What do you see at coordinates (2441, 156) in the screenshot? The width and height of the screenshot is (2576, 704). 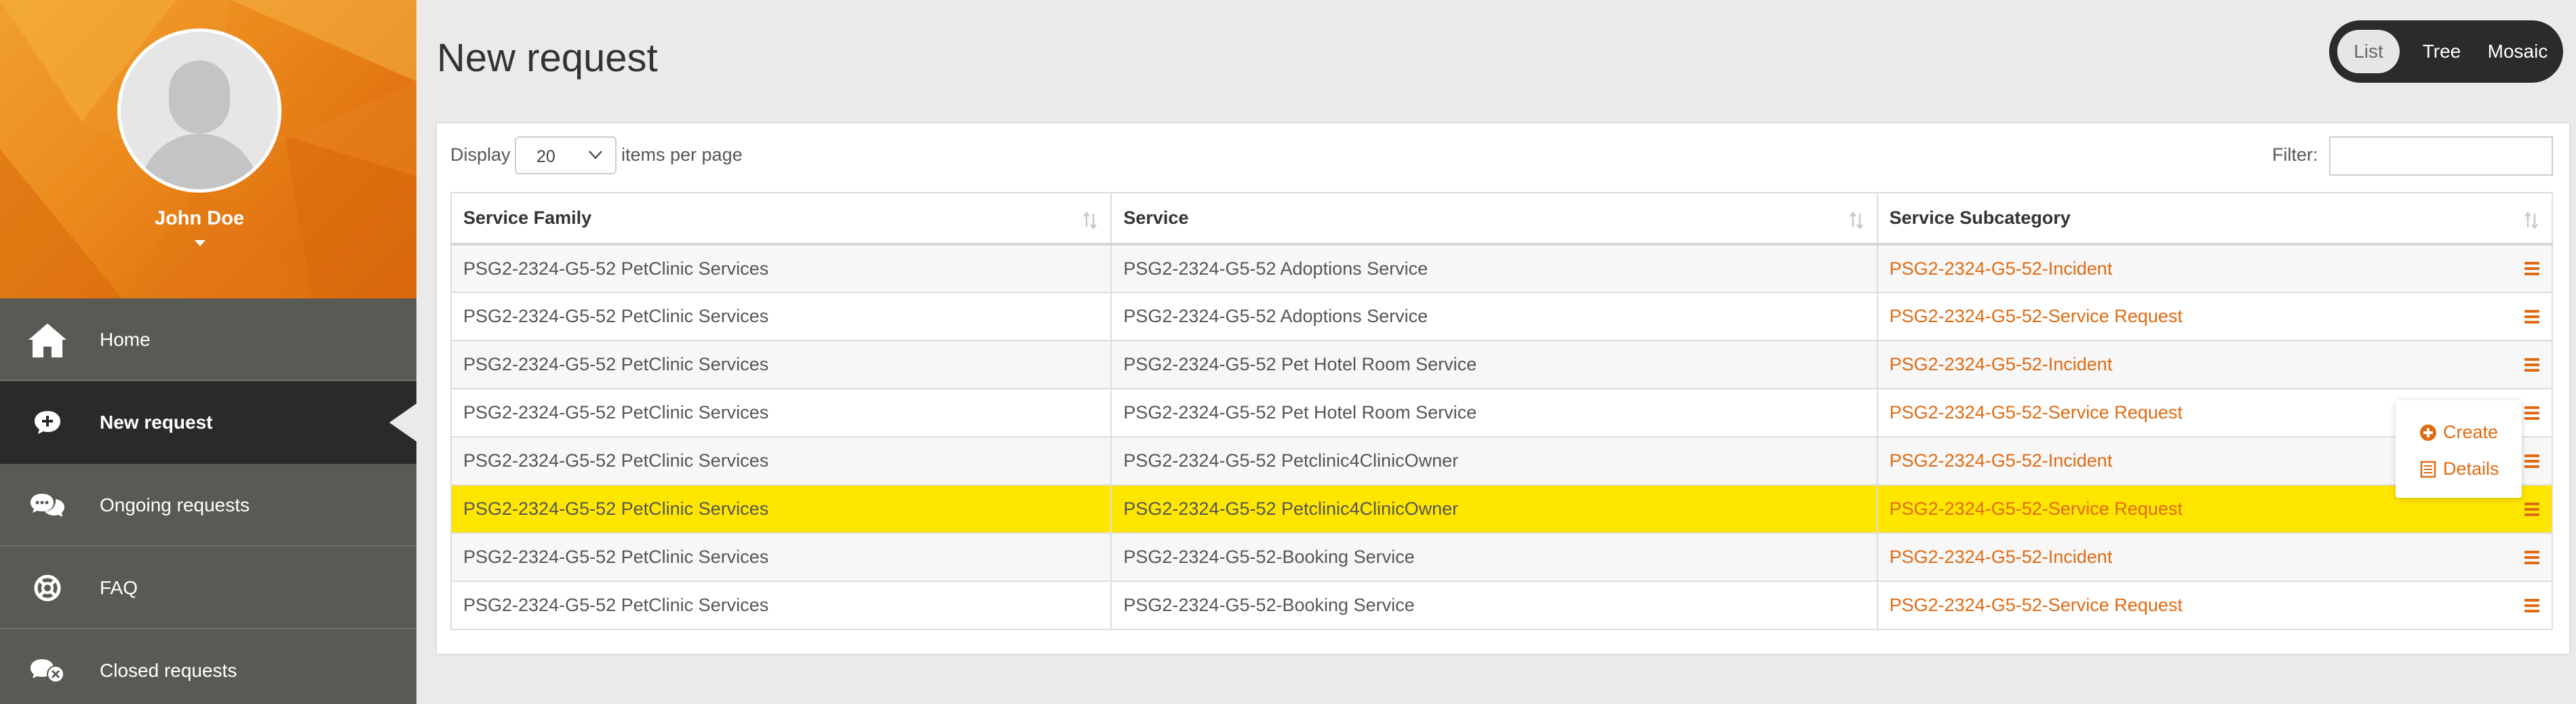 I see `filter-input` at bounding box center [2441, 156].